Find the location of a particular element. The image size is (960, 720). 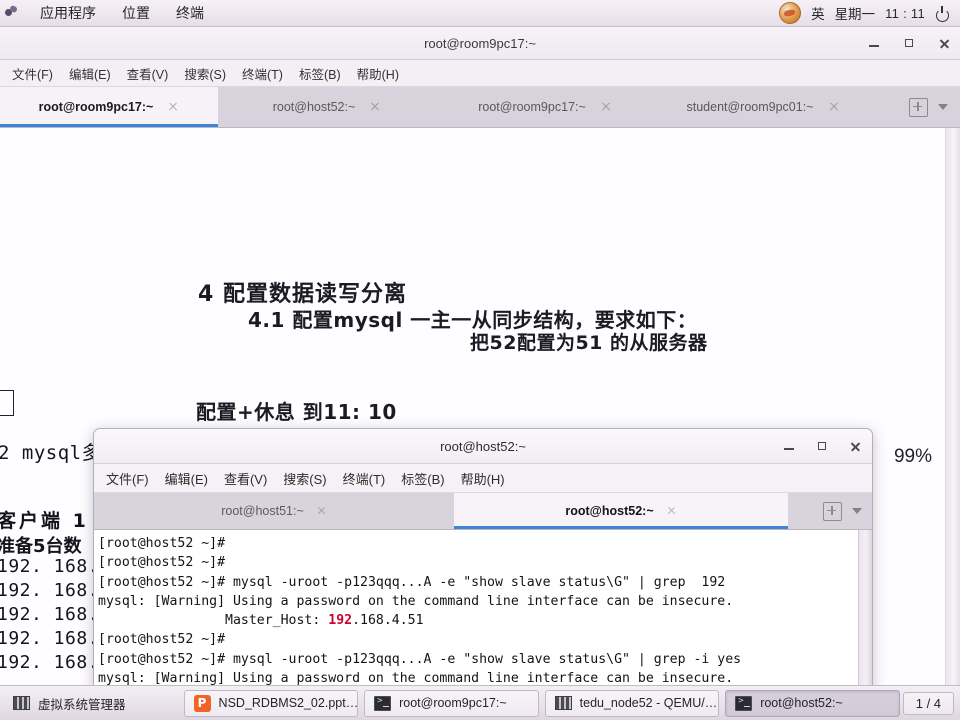

tab-root-room9pc17-2: root@room9pc17:~ is located at coordinates (545, 107).